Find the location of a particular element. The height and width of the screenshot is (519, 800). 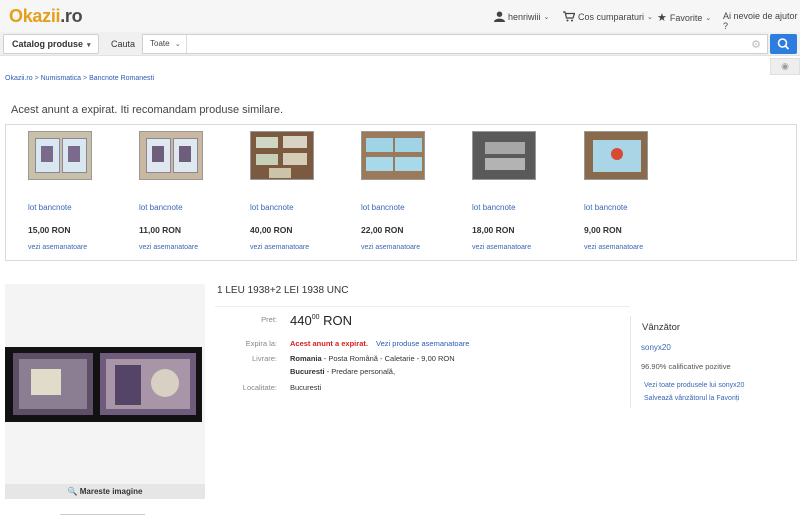

similar-product-price: 40,00 RON is located at coordinates (271, 230).